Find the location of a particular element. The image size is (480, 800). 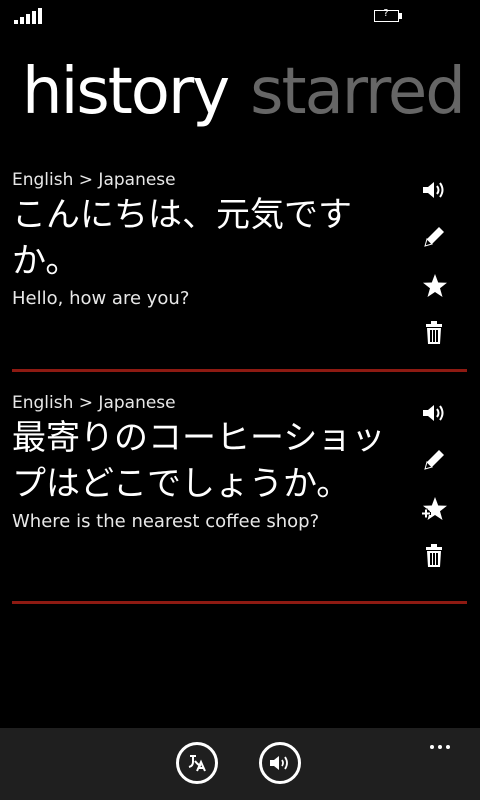

tab-history: history is located at coordinates (126, 92).